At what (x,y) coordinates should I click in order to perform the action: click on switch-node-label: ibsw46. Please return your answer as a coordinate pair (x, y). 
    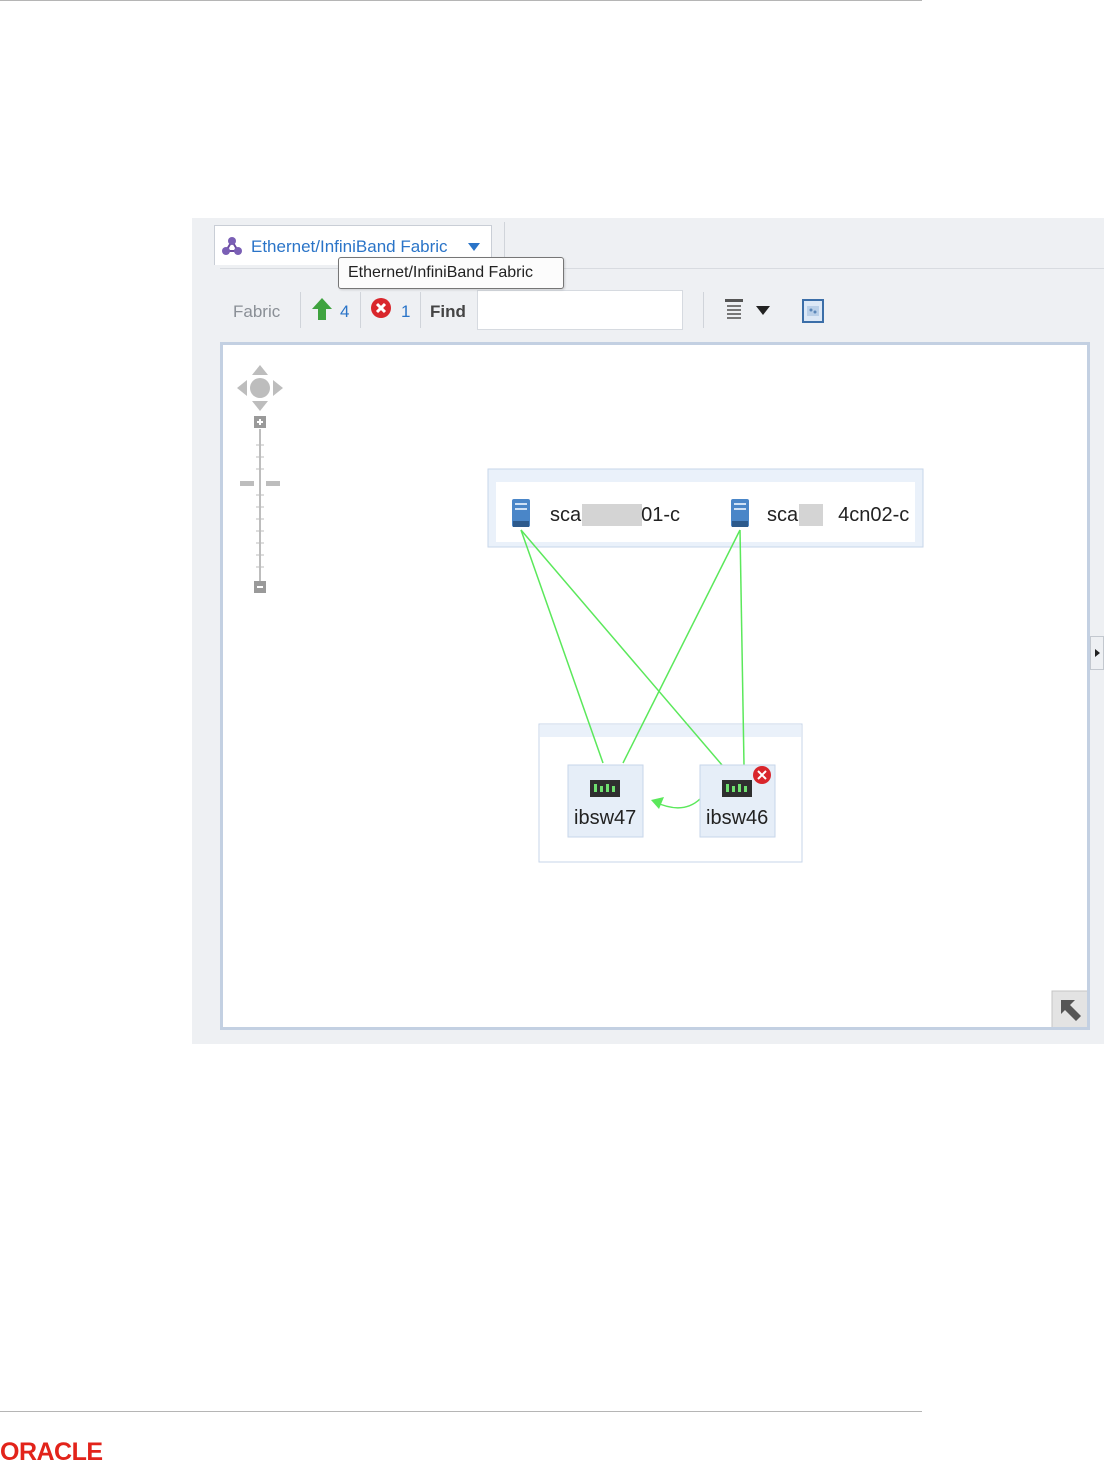
    Looking at the image, I should click on (737, 818).